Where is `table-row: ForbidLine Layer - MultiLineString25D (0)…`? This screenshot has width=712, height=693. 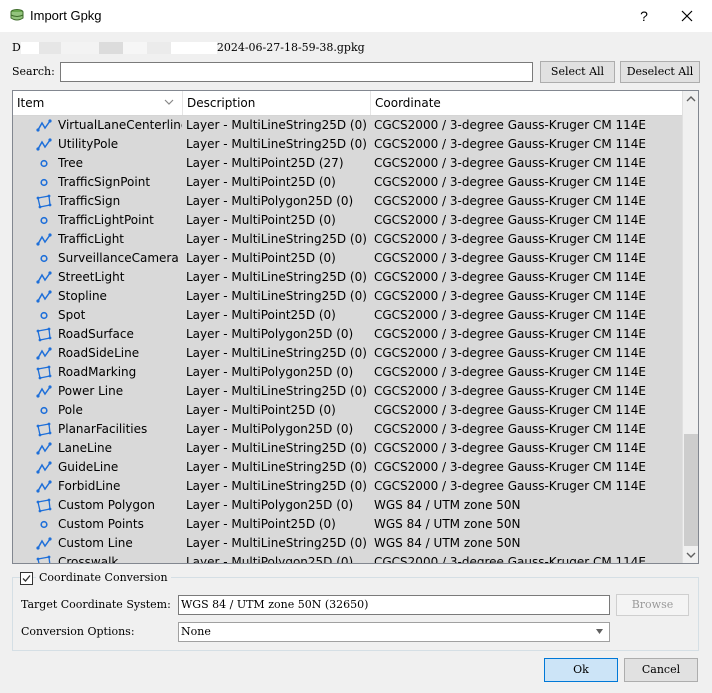 table-row: ForbidLine Layer - MultiLineString25D (0)… is located at coordinates (347, 486).